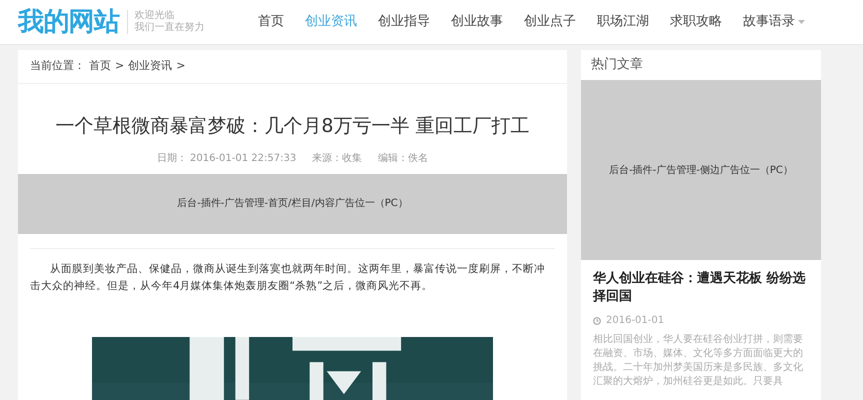 The width and height of the screenshot is (863, 400). Describe the element at coordinates (635, 321) in the screenshot. I see `post-date: 2016-01-01` at that location.